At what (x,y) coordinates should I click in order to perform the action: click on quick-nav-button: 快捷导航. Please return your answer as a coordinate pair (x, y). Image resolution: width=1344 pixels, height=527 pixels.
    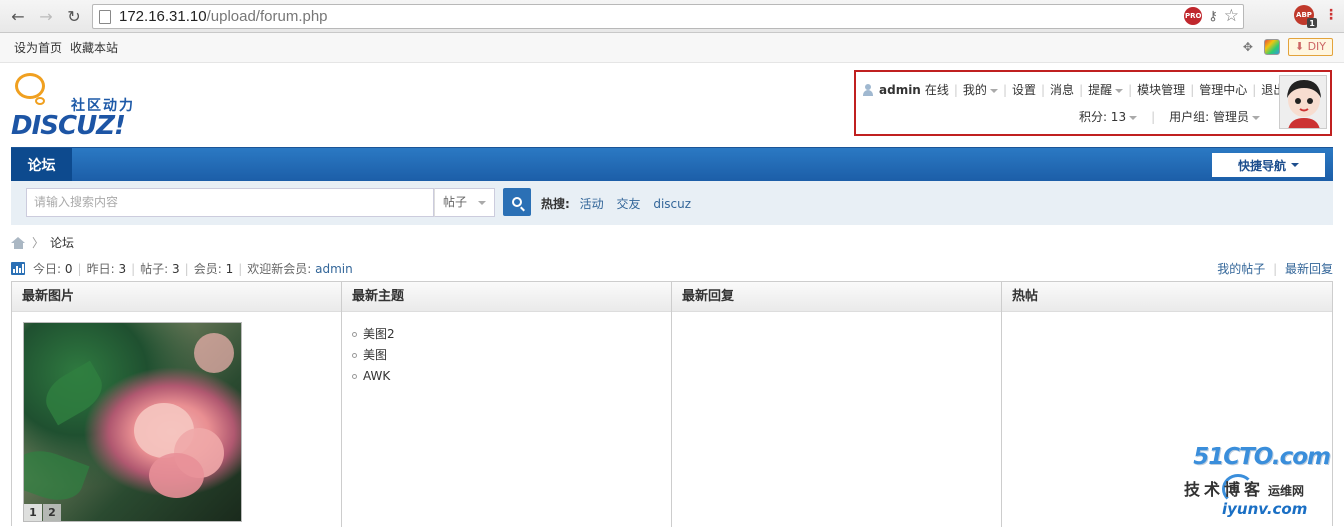
    Looking at the image, I should click on (1268, 165).